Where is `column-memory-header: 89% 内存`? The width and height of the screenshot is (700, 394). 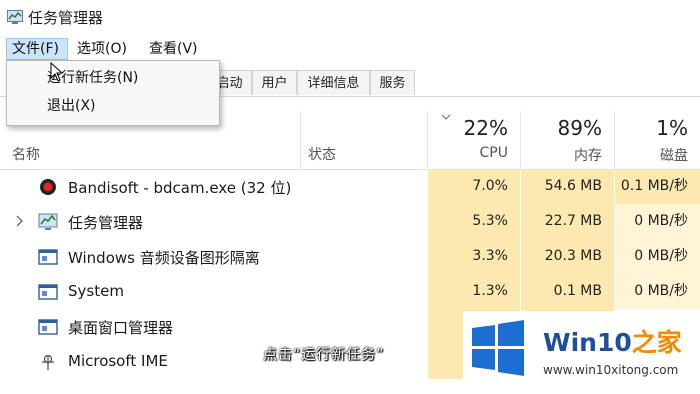
column-memory-header: 89% 内存 is located at coordinates (567, 140).